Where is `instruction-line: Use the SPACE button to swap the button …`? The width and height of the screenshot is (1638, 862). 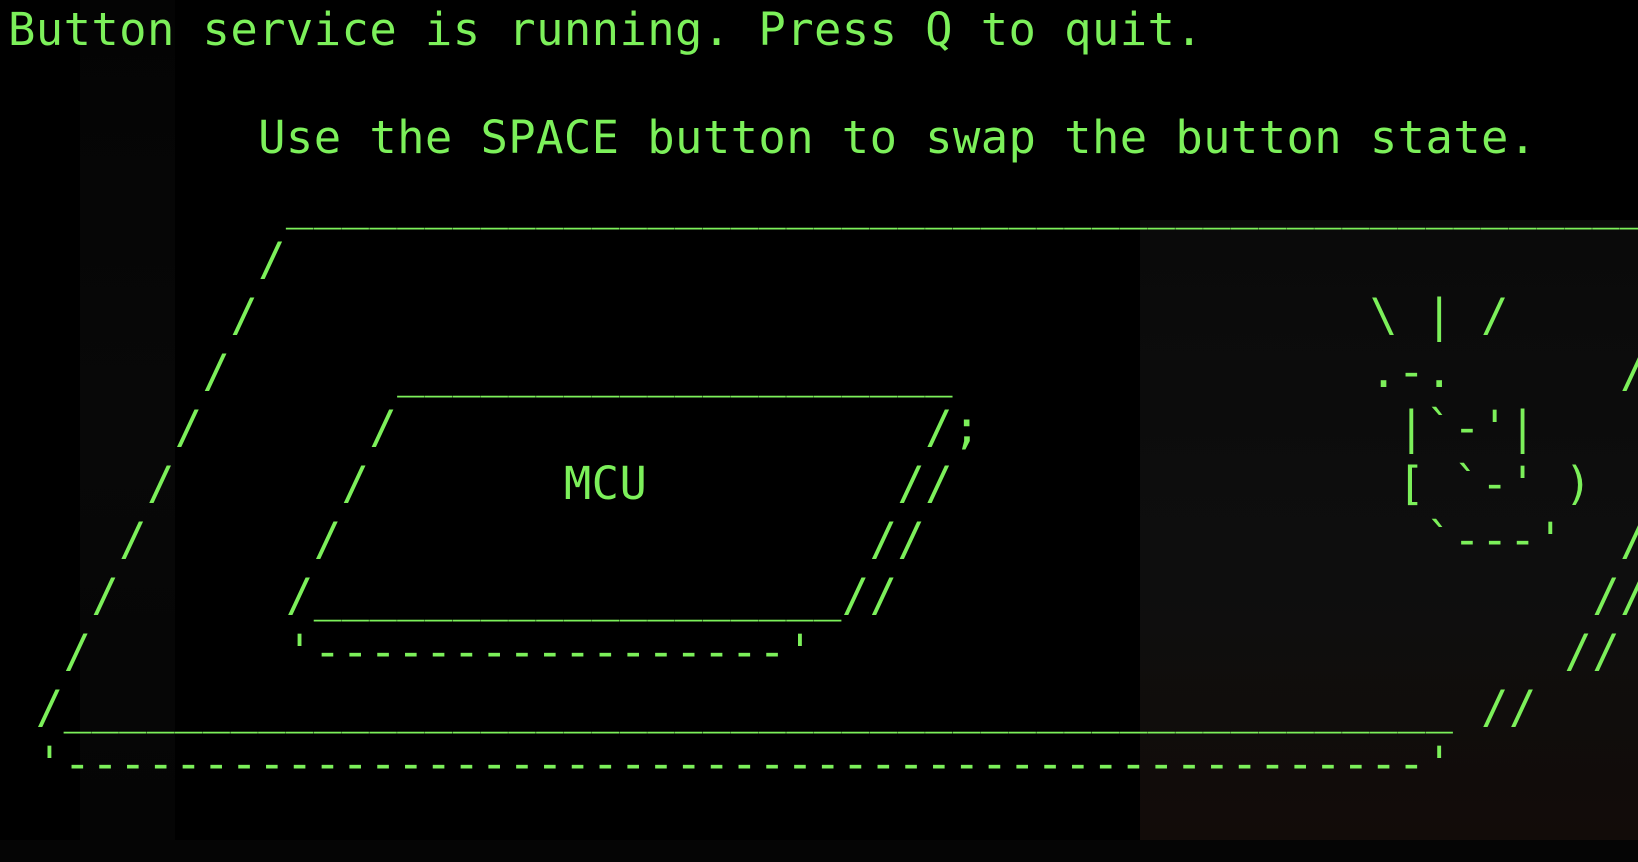
instruction-line: Use the SPACE button to swap the button … is located at coordinates (772, 137).